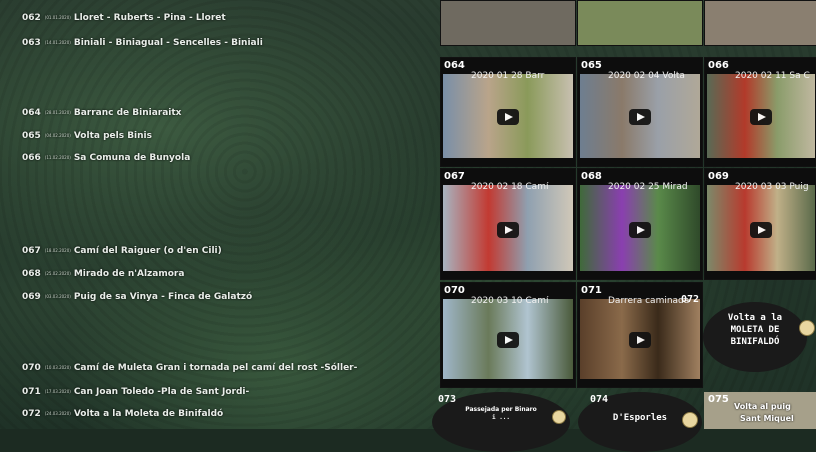 The width and height of the screenshot is (816, 452). I want to click on item-date: (18.02.2020), so click(57, 250).